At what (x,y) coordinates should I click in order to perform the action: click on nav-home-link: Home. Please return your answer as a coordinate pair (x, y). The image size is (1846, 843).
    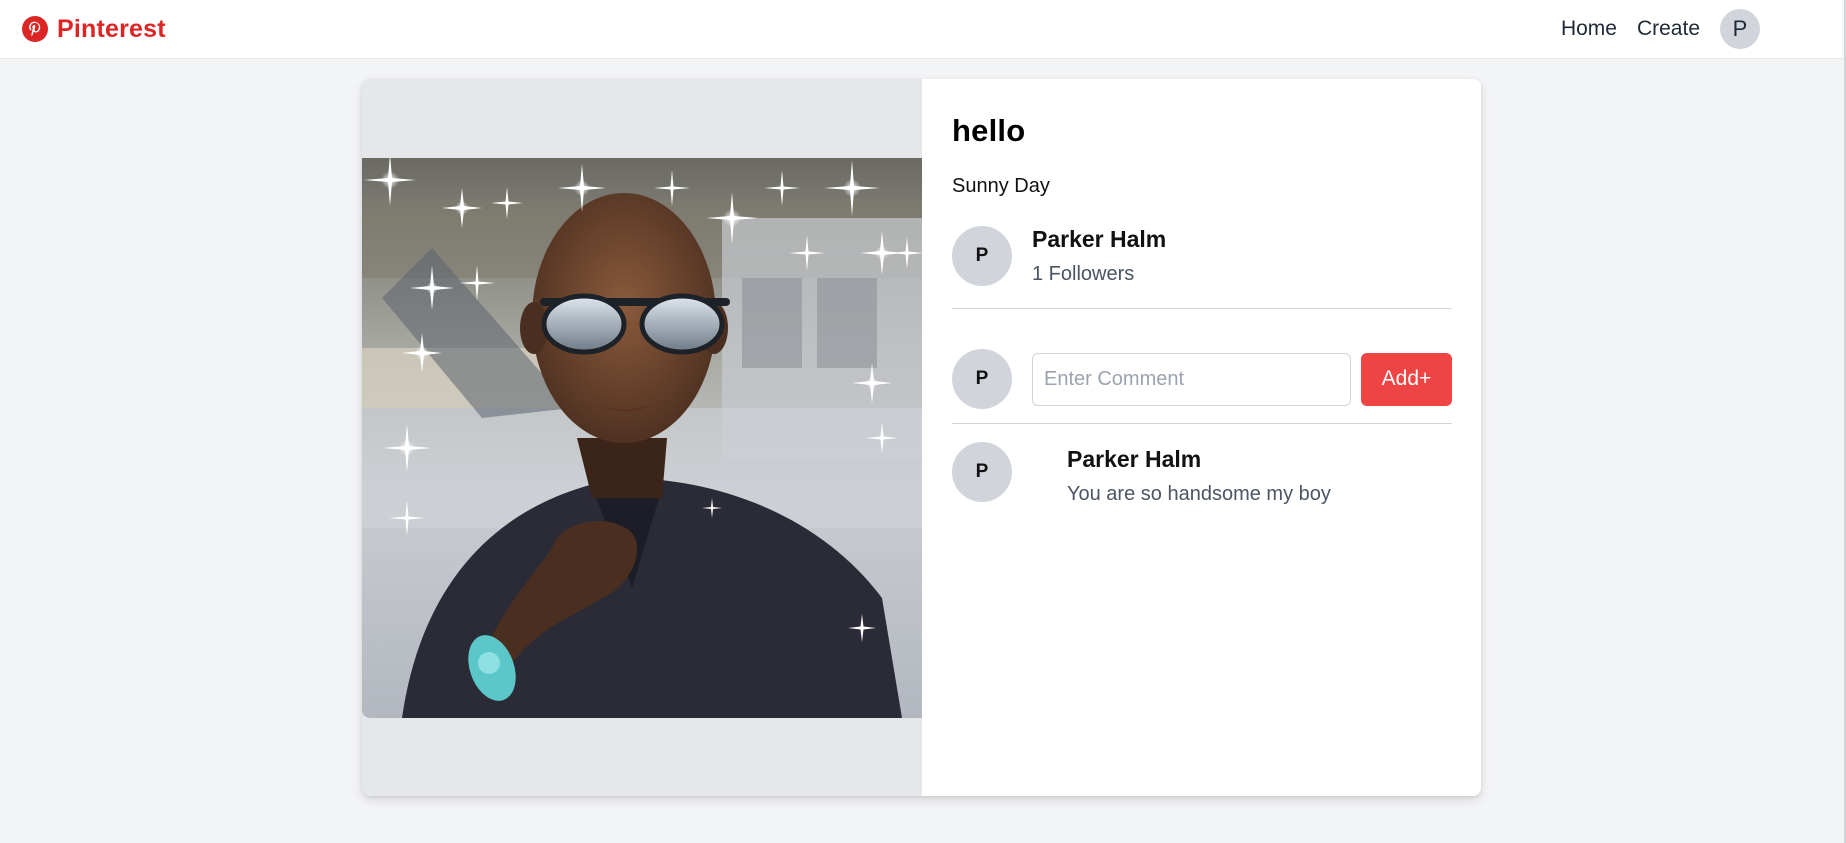
    Looking at the image, I should click on (1589, 29).